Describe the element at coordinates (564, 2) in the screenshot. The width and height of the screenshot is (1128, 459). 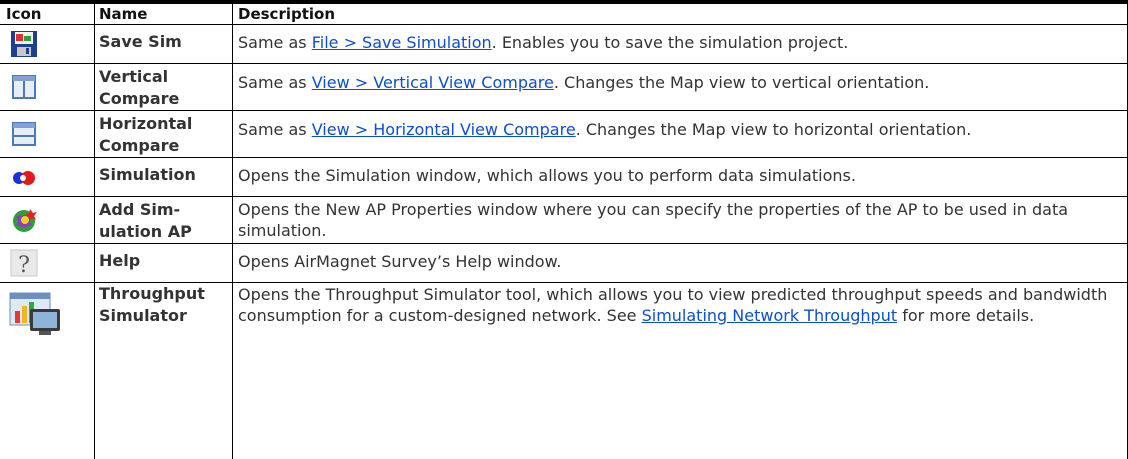
I see `table-top-border` at that location.